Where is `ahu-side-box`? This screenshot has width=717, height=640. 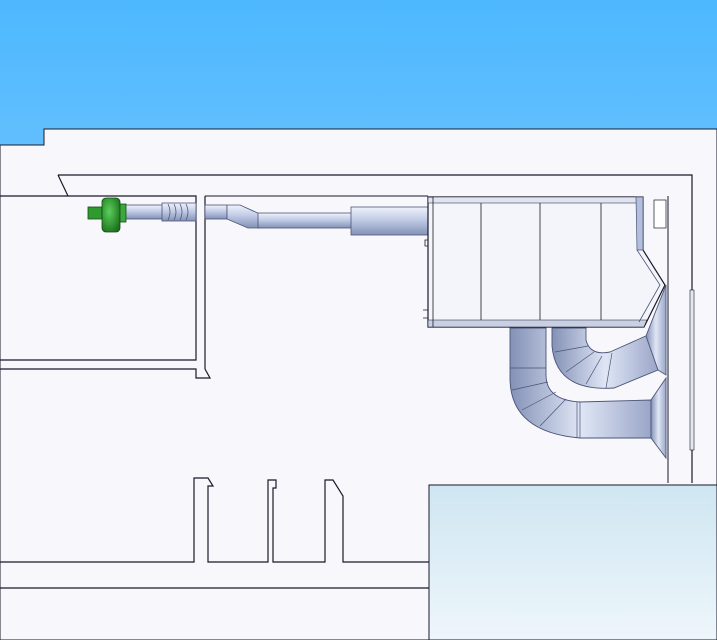 ahu-side-box is located at coordinates (660, 214).